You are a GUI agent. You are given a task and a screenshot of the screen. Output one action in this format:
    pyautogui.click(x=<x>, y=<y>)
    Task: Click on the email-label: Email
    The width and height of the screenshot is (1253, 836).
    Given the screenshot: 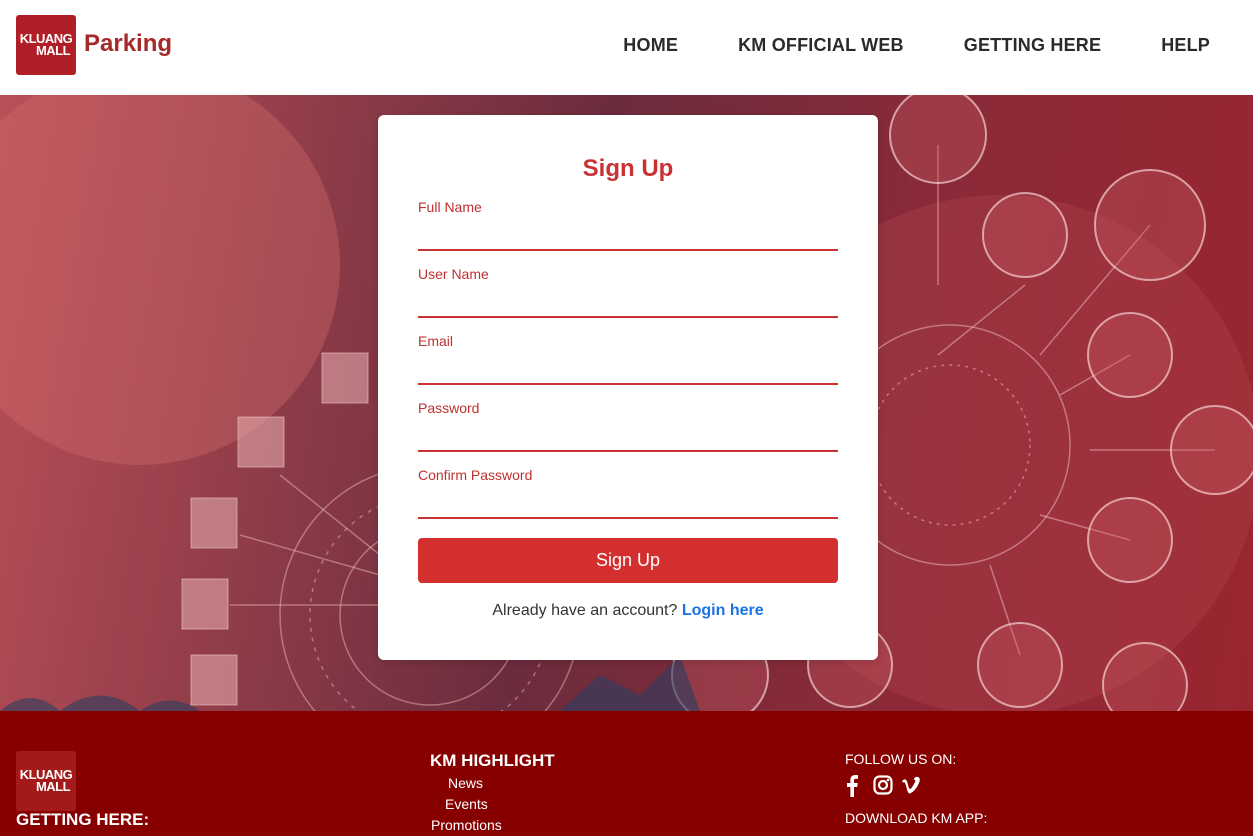 What is the action you would take?
    pyautogui.click(x=436, y=341)
    